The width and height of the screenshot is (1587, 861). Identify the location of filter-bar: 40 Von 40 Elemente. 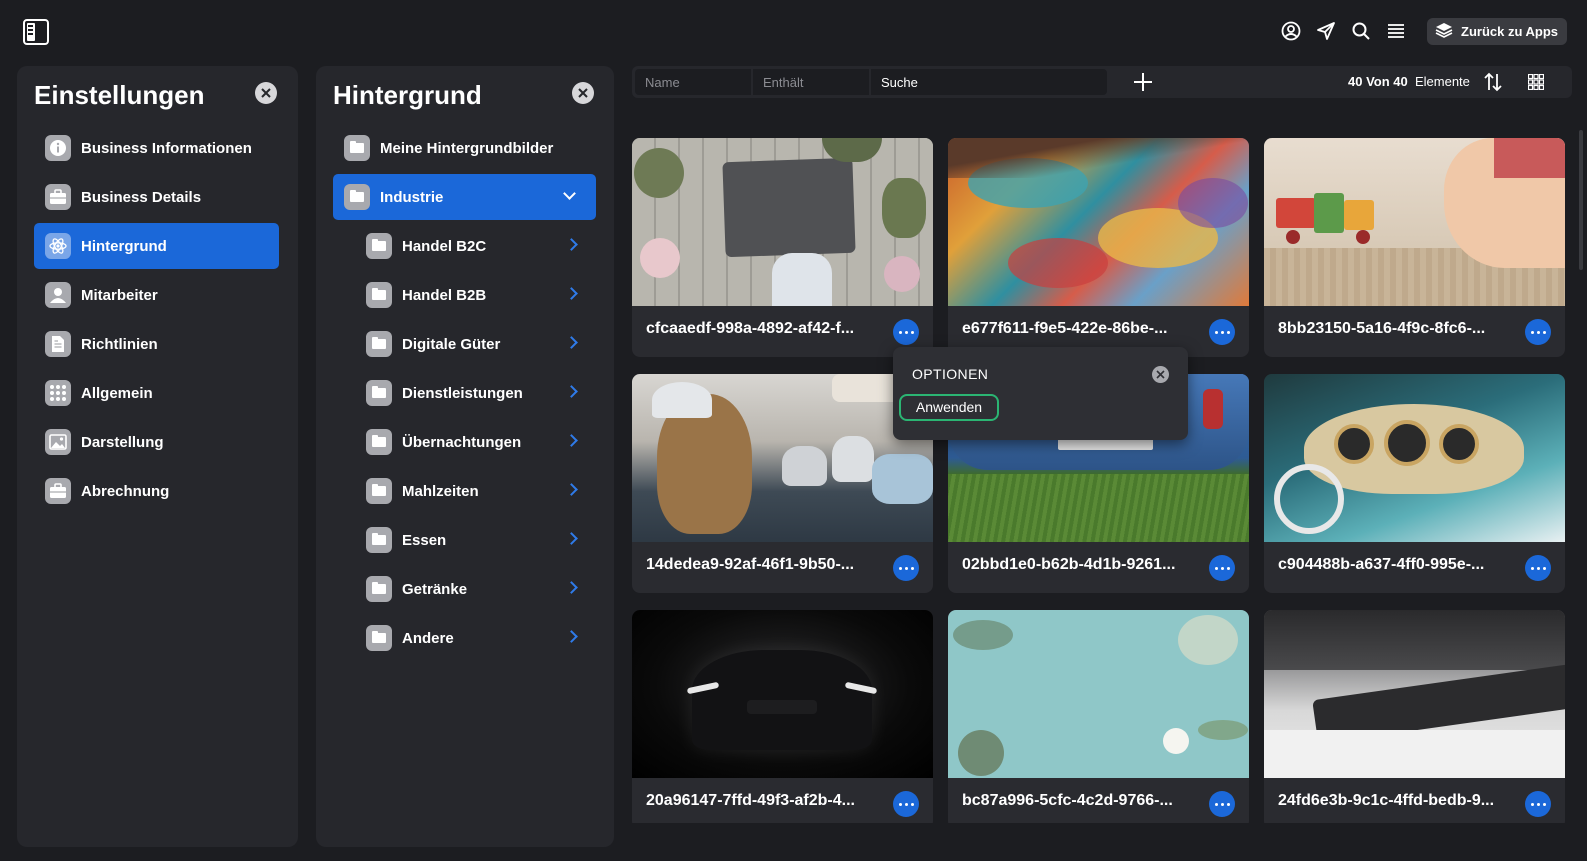
(1102, 82).